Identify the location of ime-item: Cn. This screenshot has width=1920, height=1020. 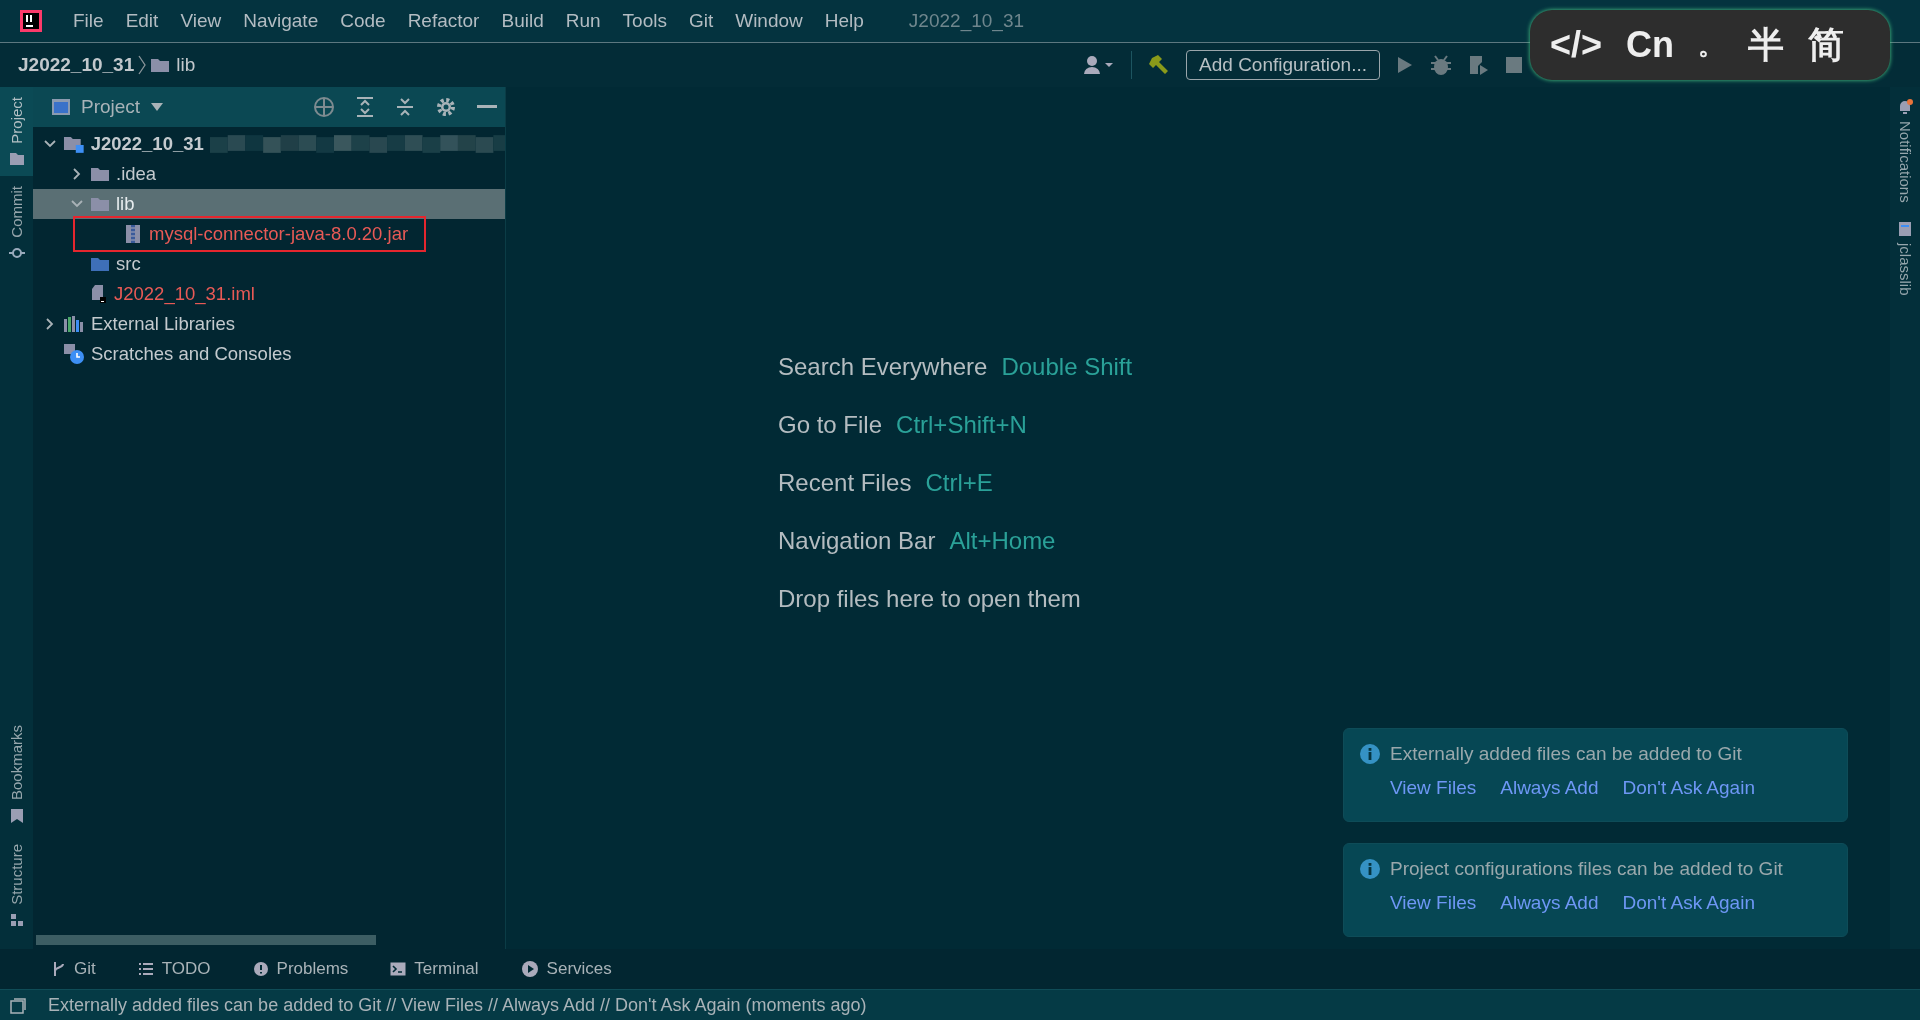
(1650, 45).